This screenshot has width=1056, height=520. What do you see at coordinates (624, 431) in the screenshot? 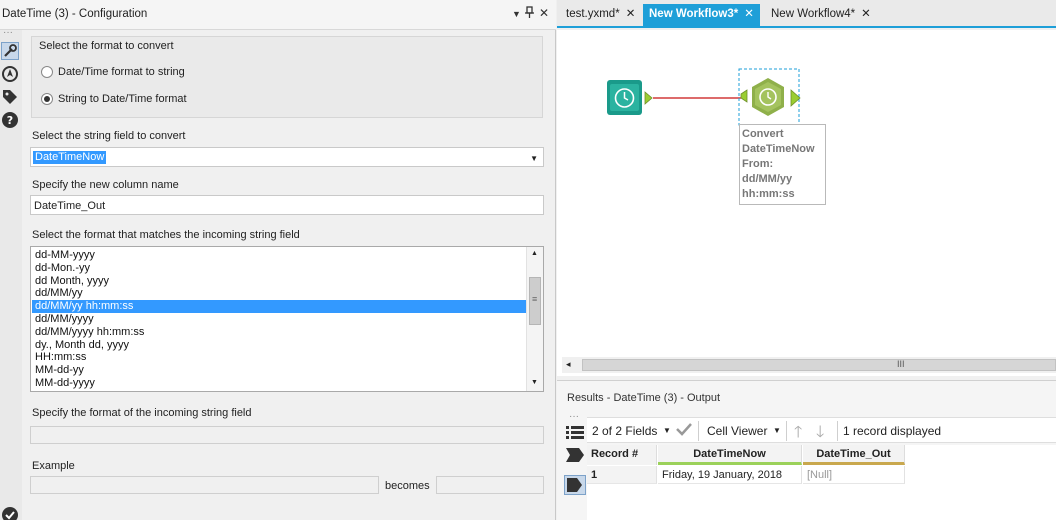
I see `fields-dropdown: 2 of 2 Fields` at bounding box center [624, 431].